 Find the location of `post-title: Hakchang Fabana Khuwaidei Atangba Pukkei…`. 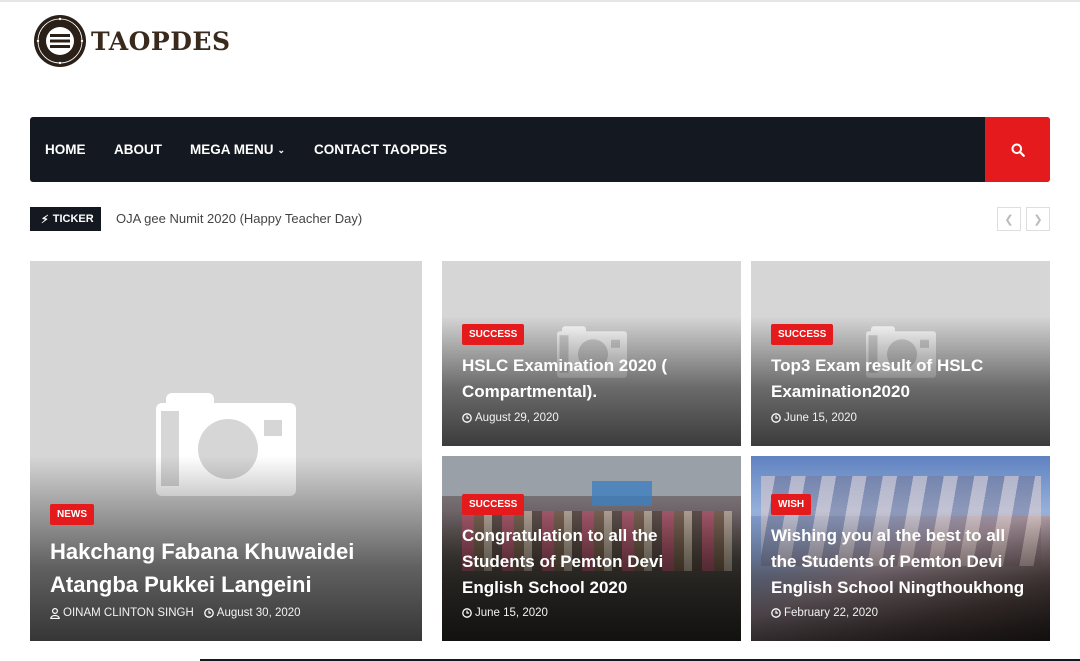

post-title: Hakchang Fabana Khuwaidei Atangba Pukkei… is located at coordinates (202, 568).